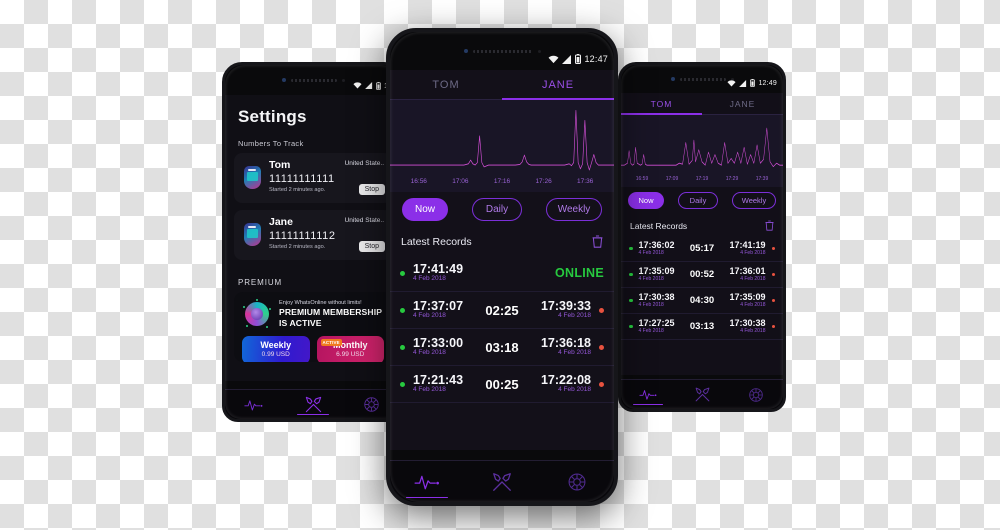 This screenshot has height=530, width=1000. I want to click on record-duration: 00:52, so click(702, 274).